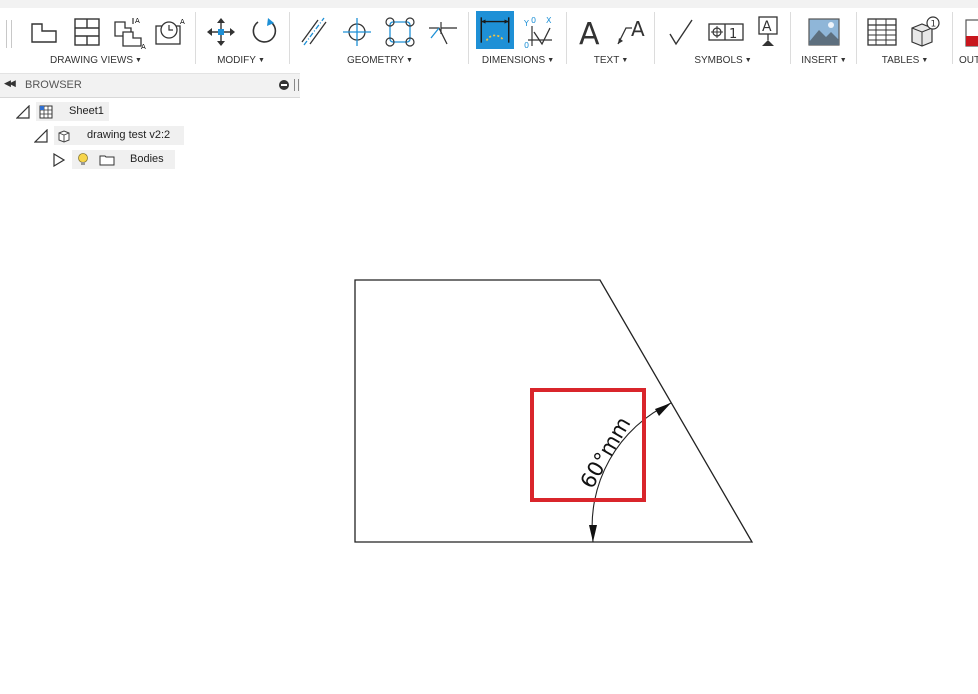  Describe the element at coordinates (611, 38) in the screenshot. I see `group-text: A A TEXT ▼` at that location.